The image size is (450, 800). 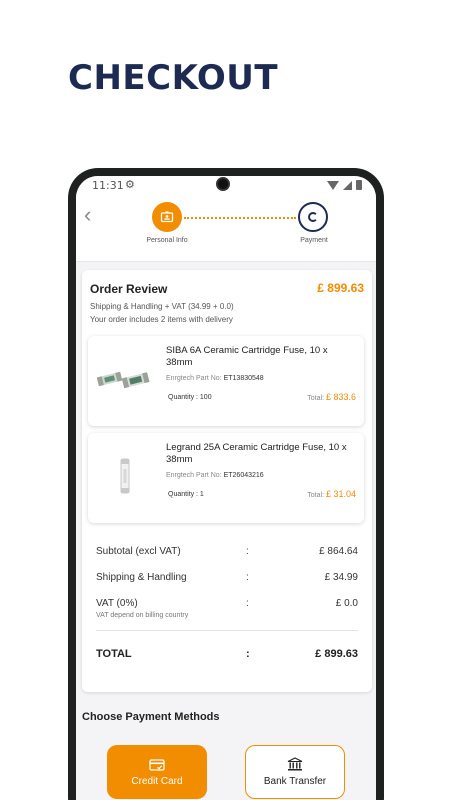 I want to click on credit-card-icon, so click(x=157, y=764).